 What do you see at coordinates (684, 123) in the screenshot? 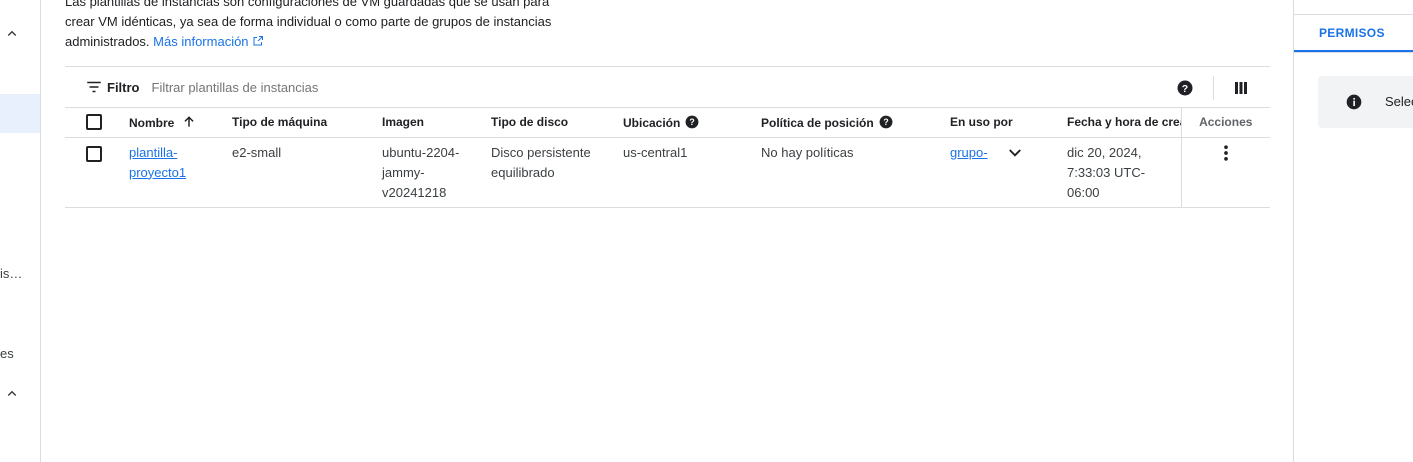
I see `column-header-location: Ubicación?` at bounding box center [684, 123].